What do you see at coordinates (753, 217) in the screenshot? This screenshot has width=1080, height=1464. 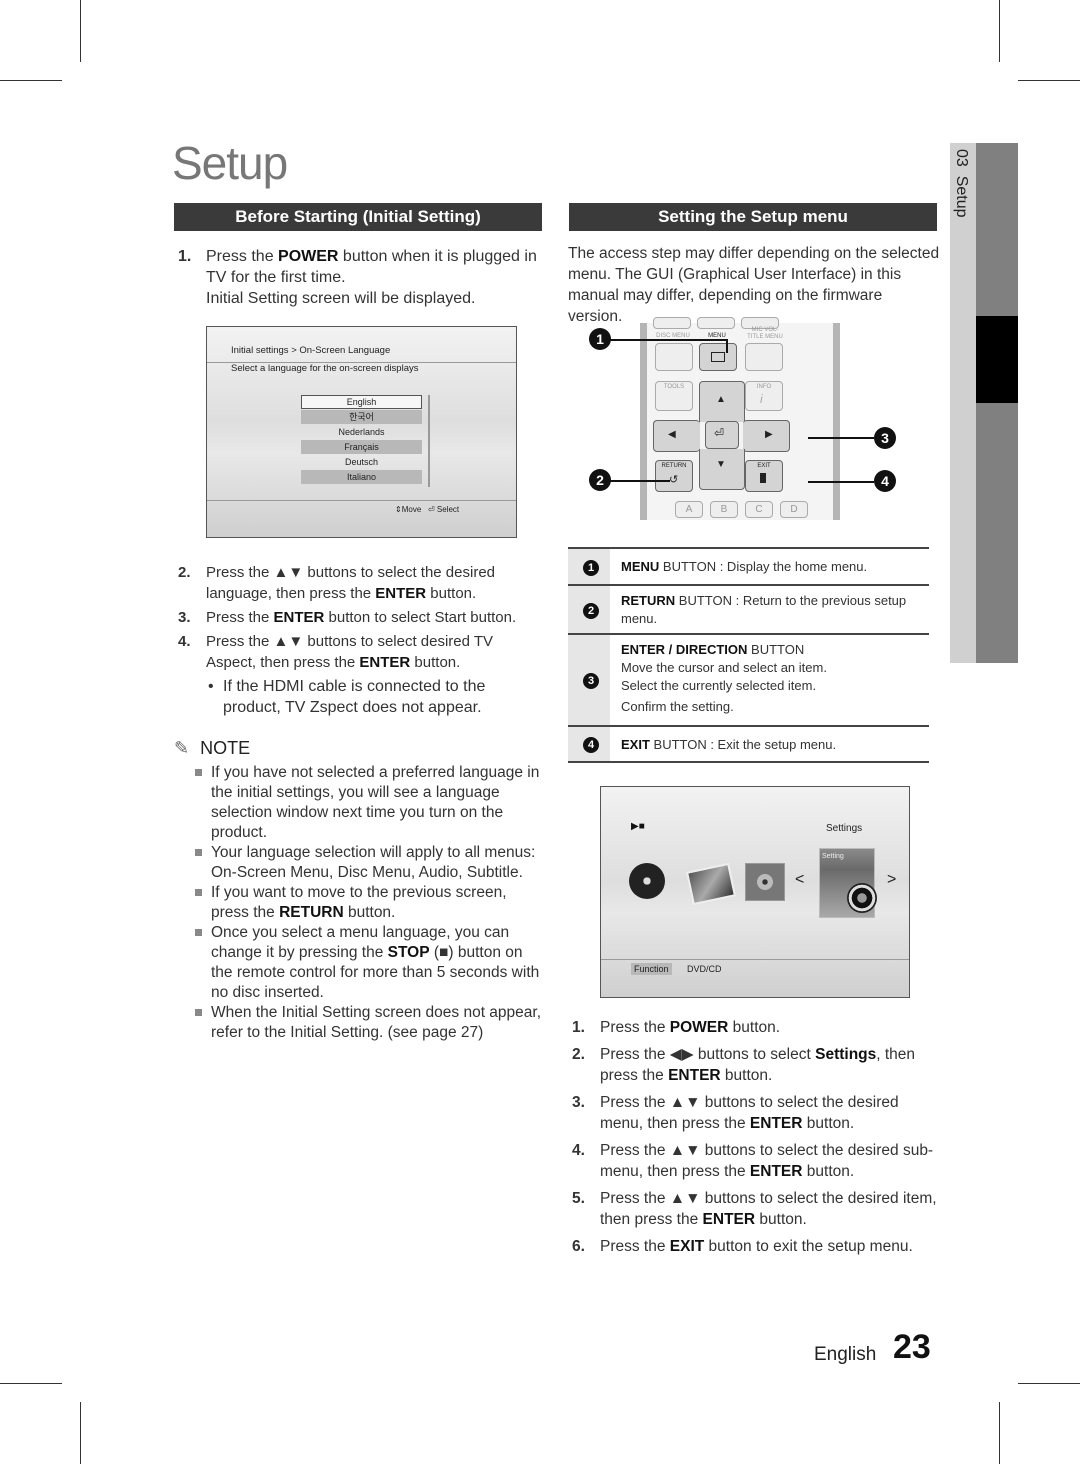 I see `section-header-setup-menu: Setting the Setup menu` at bounding box center [753, 217].